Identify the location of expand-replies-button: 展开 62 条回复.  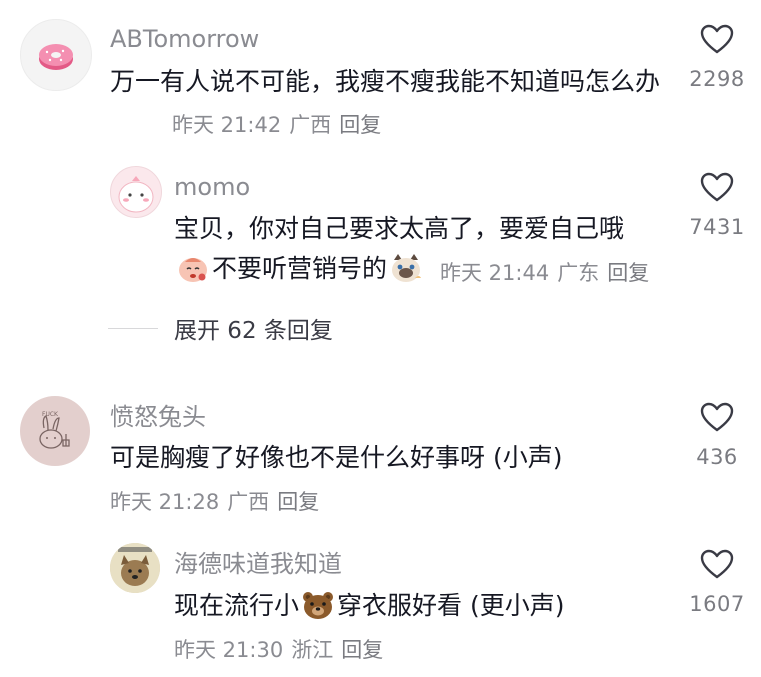
(220, 328).